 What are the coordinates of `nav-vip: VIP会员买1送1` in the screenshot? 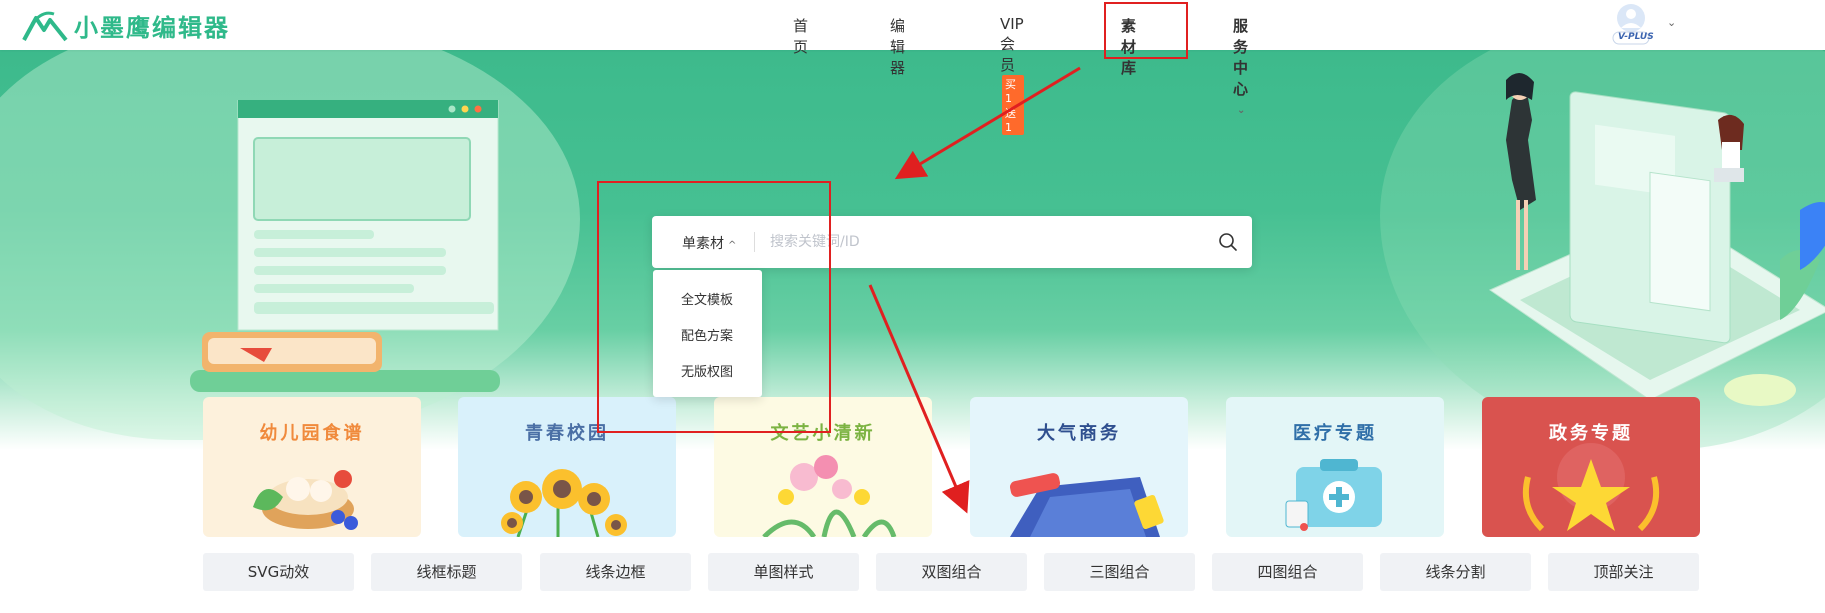 It's located at (1012, 75).